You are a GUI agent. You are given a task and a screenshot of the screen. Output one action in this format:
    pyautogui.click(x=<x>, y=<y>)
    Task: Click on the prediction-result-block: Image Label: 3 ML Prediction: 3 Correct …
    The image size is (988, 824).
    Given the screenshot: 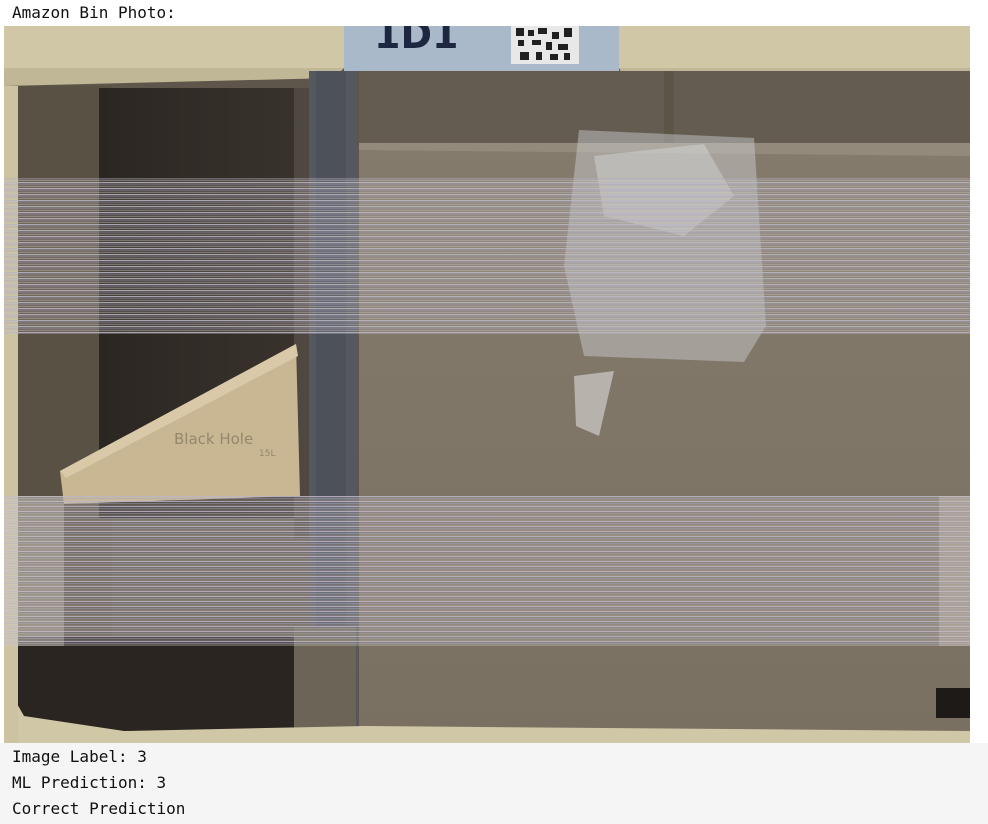 What is the action you would take?
    pyautogui.click(x=494, y=783)
    